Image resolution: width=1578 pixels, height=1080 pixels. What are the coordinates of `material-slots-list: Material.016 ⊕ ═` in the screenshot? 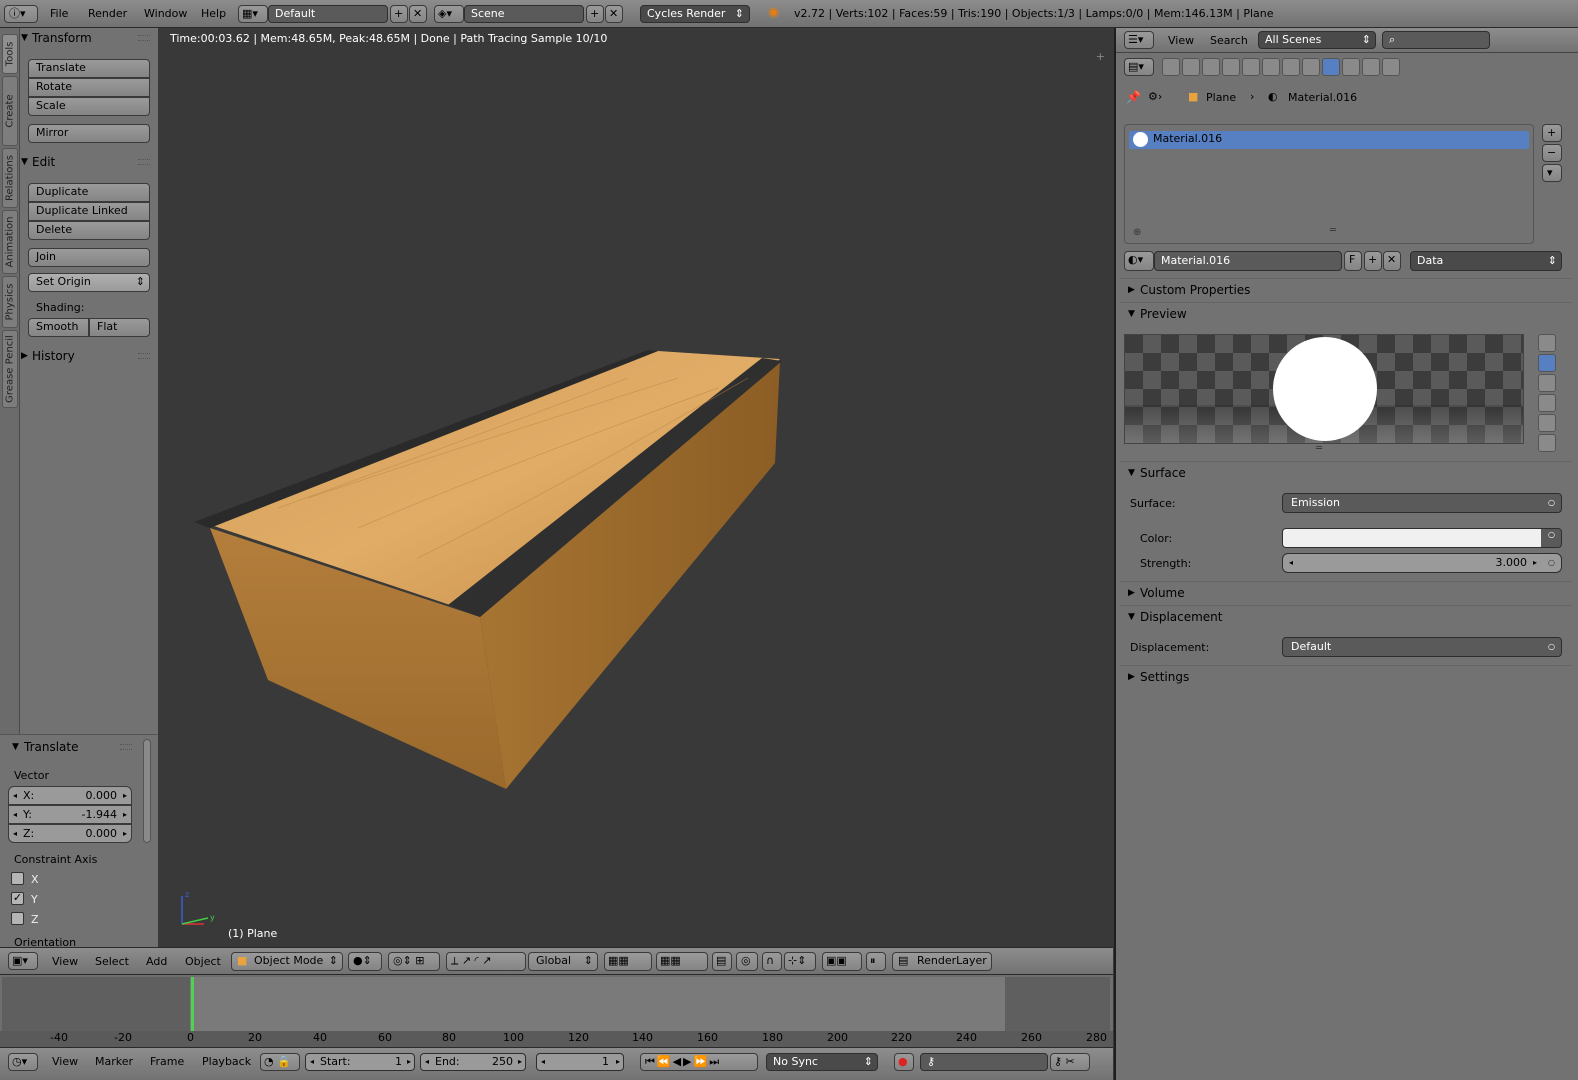 It's located at (1329, 184).